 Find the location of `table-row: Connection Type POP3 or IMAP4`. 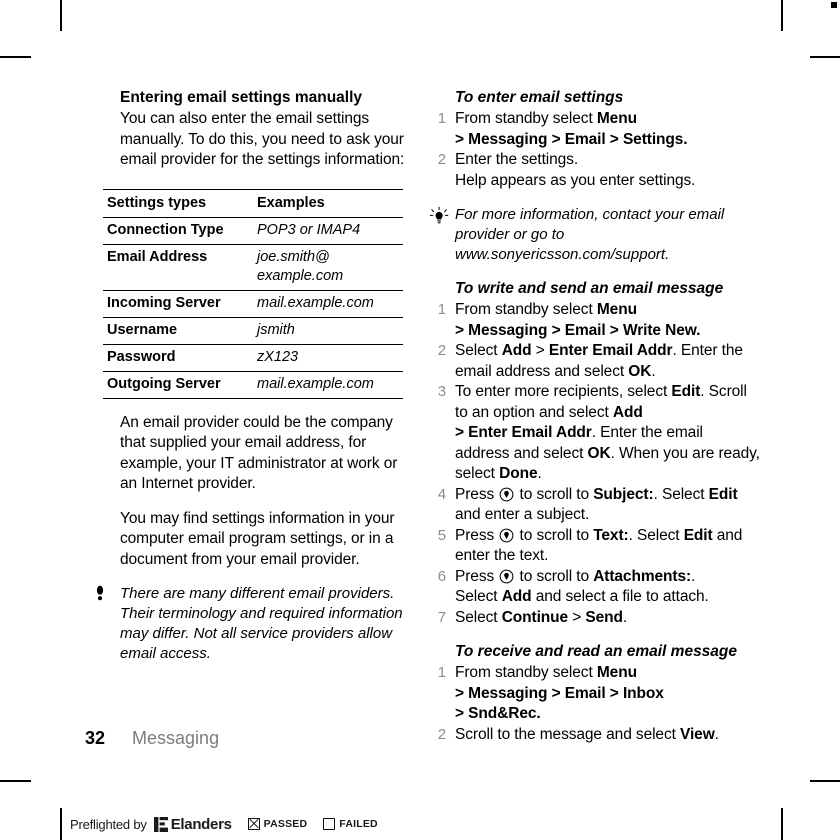

table-row: Connection Type POP3 or IMAP4 is located at coordinates (253, 231).